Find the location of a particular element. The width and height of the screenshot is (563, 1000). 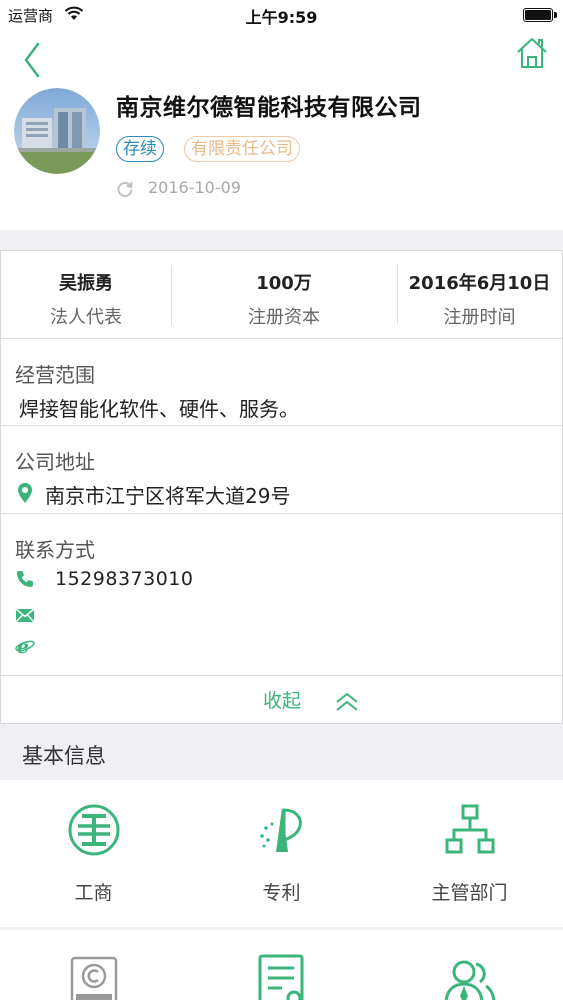

stat-value: 100万 is located at coordinates (284, 283).